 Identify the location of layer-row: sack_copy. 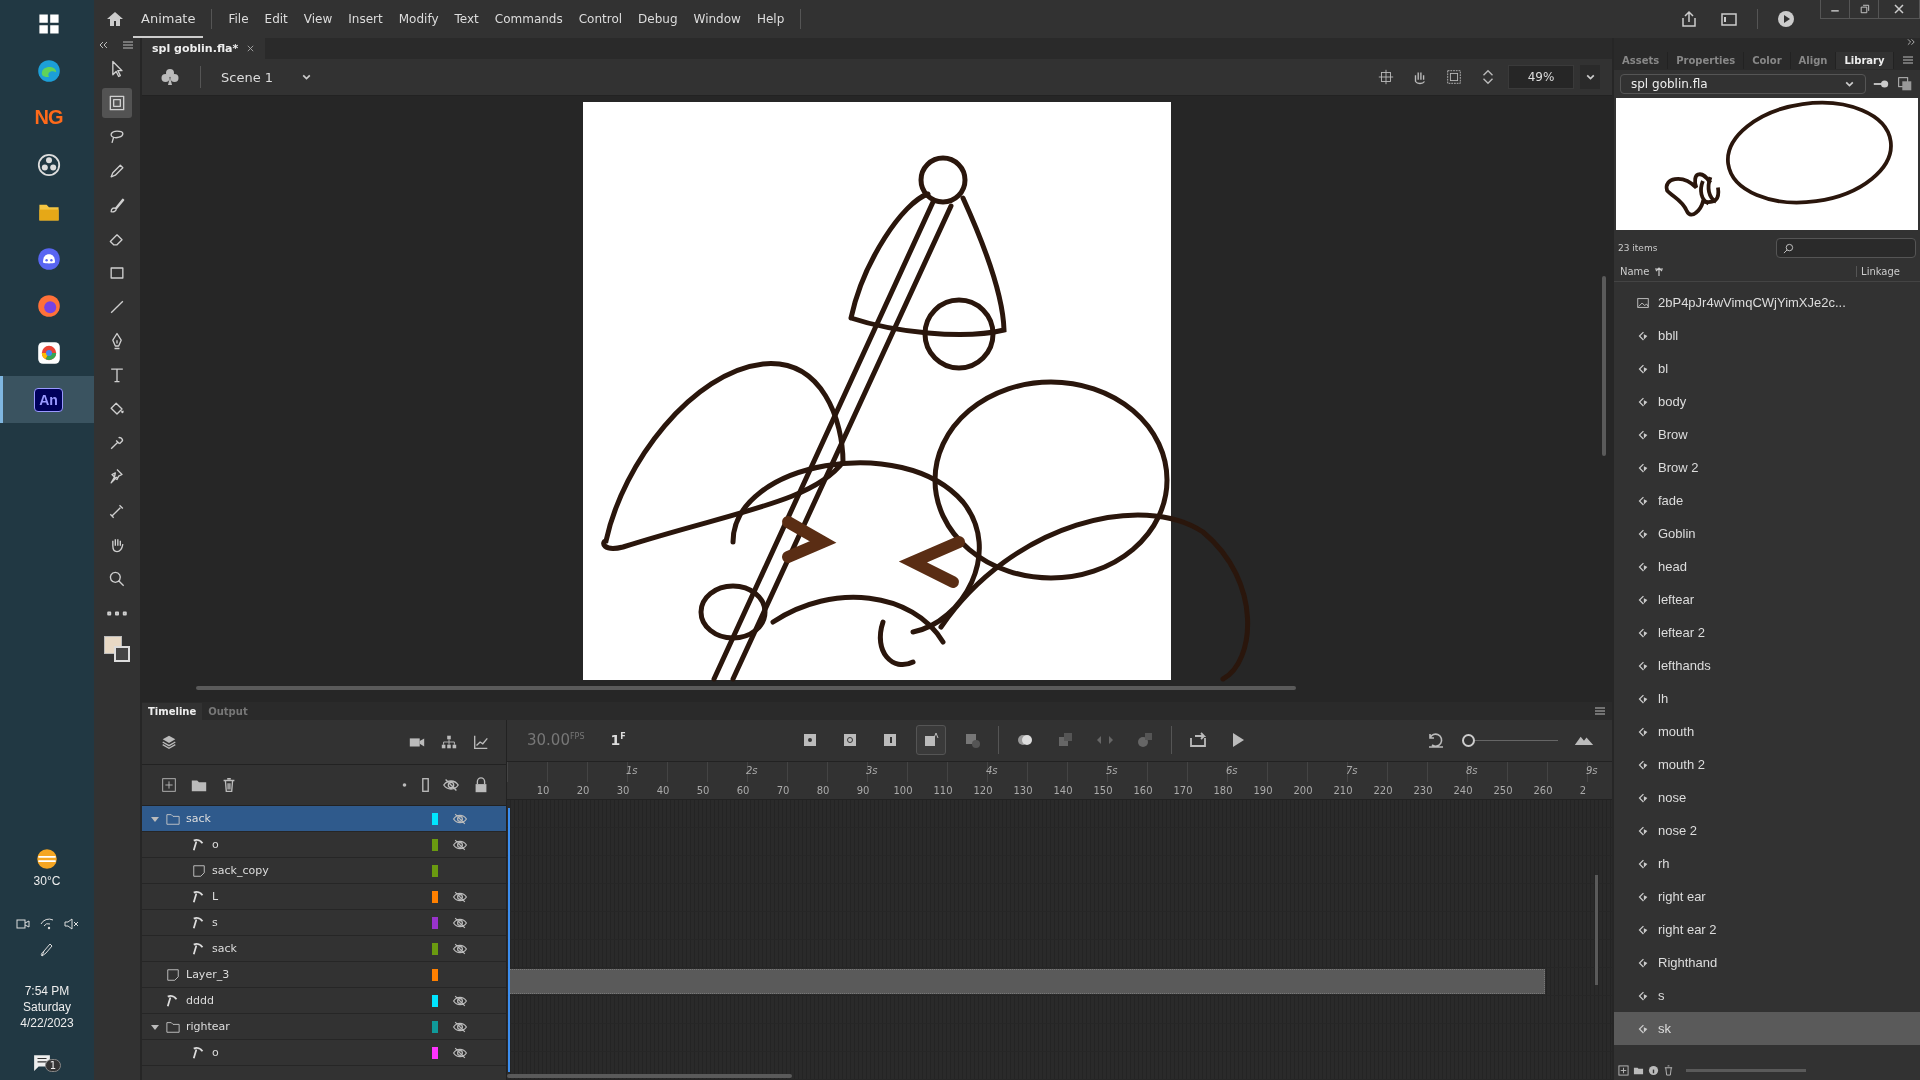
(324, 871).